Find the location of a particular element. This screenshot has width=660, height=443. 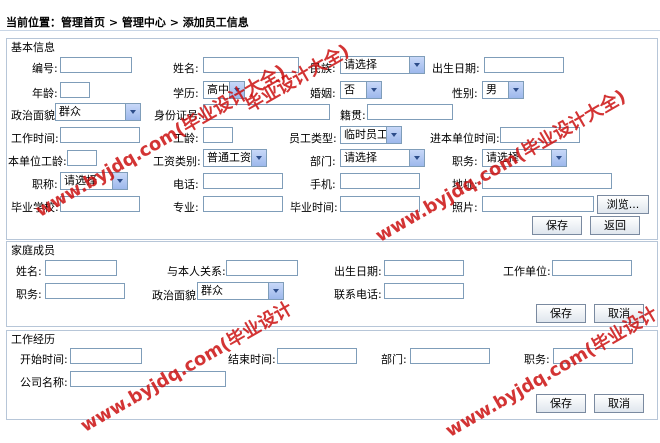

label-mobile: 手机: is located at coordinates (323, 184).